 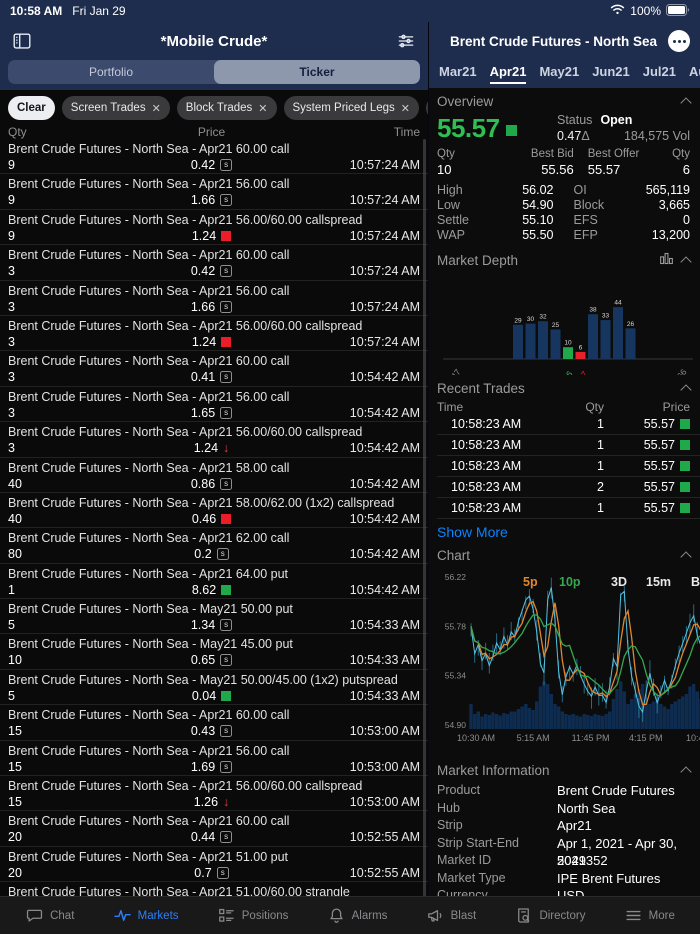 What do you see at coordinates (111, 72) in the screenshot?
I see `segment-portfolio: Portfolio` at bounding box center [111, 72].